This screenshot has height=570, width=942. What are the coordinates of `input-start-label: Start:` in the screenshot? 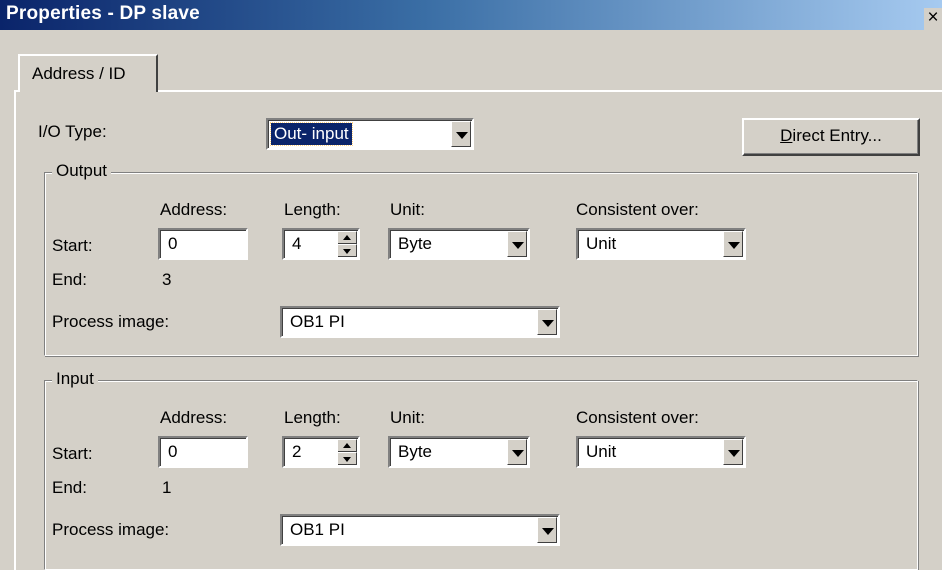 It's located at (72, 453).